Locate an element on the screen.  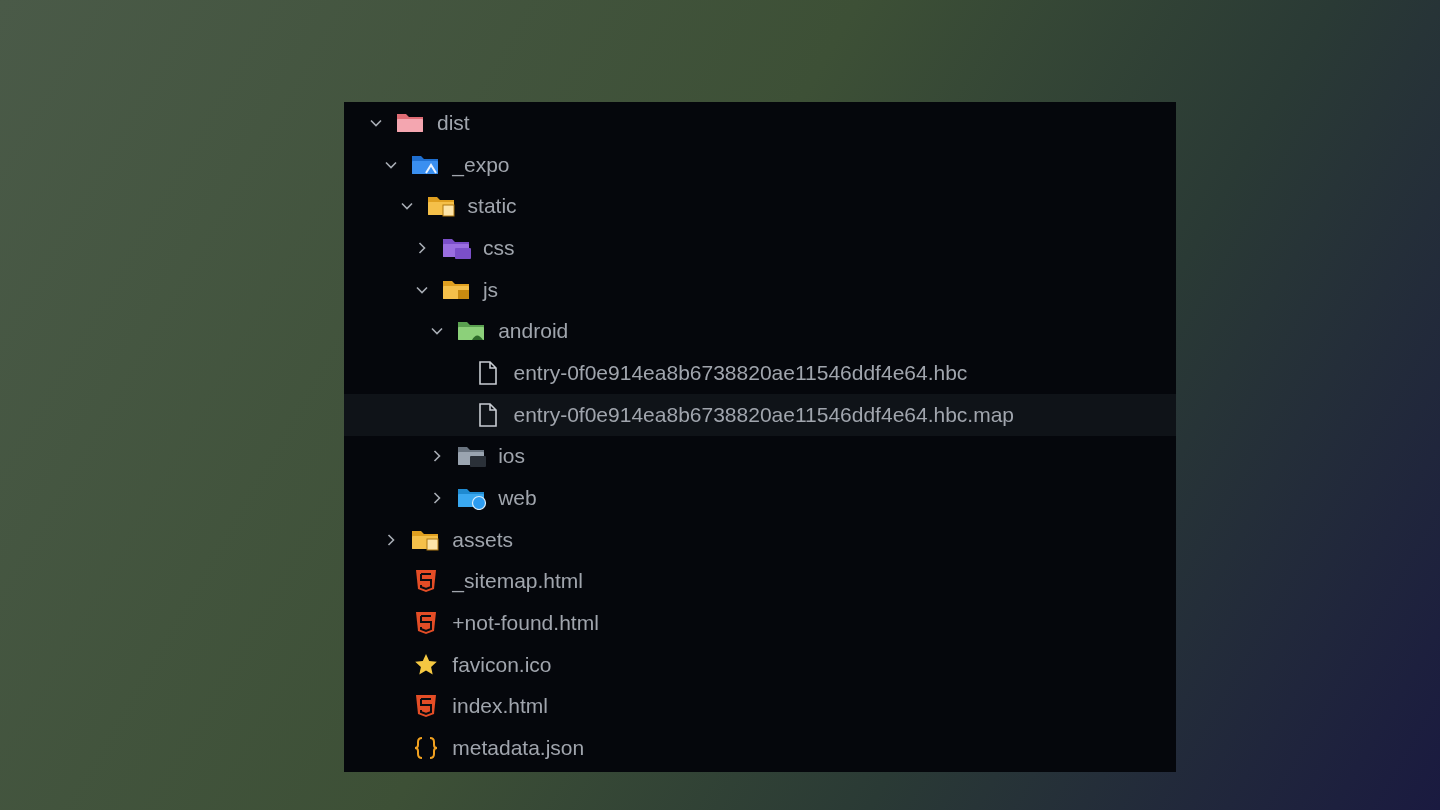
item-name: ios is located at coordinates (512, 456).